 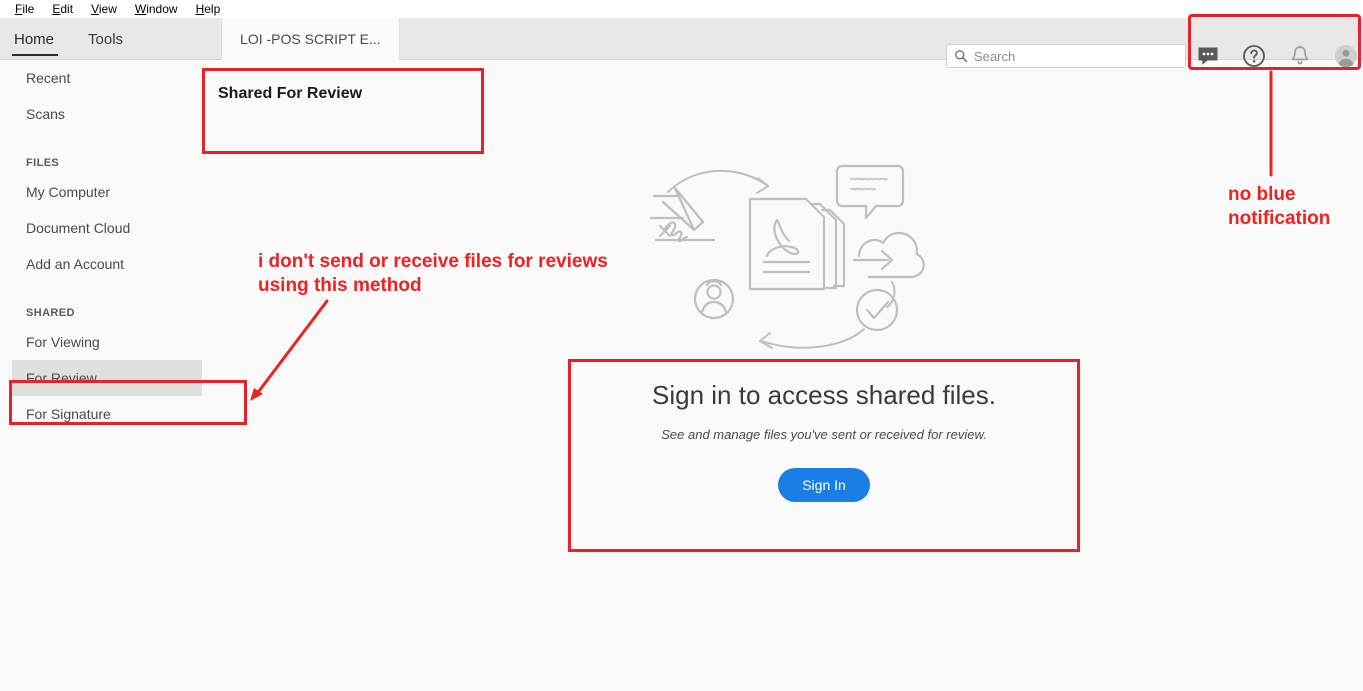 I want to click on menu-file-rest: ile, so click(x=28, y=9).